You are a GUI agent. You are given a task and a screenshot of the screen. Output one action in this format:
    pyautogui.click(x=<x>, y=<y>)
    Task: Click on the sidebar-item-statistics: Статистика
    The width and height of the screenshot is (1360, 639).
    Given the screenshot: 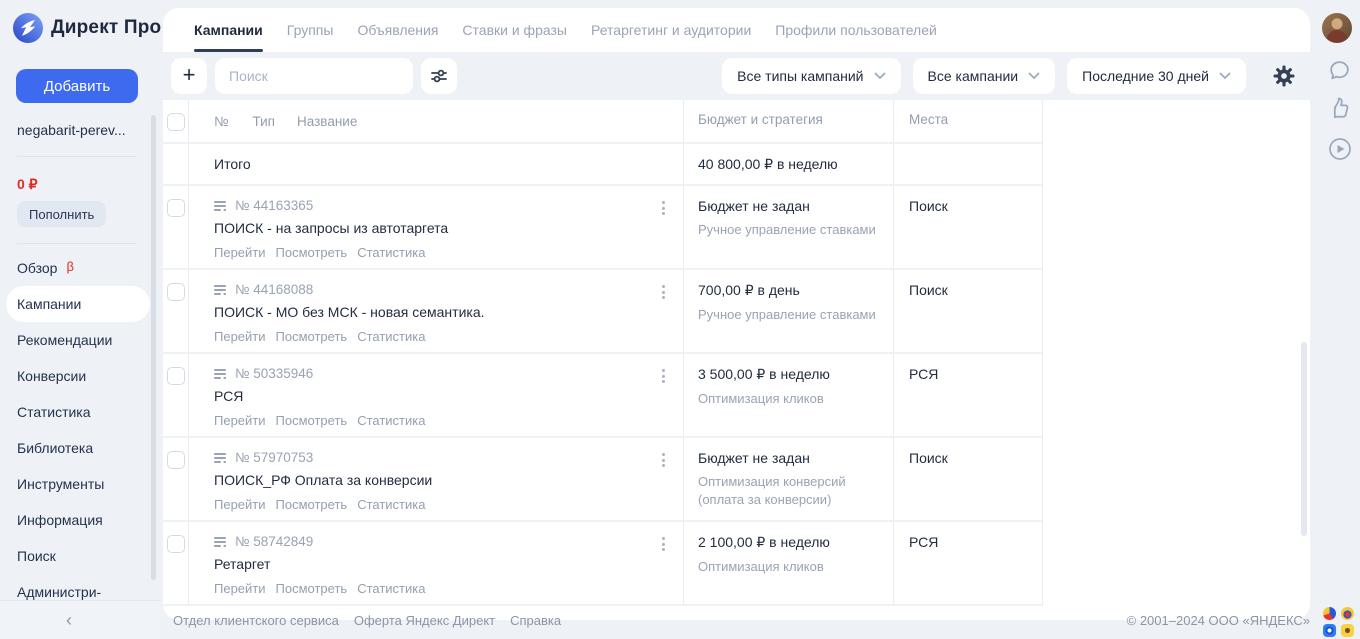 What is the action you would take?
    pyautogui.click(x=80, y=412)
    